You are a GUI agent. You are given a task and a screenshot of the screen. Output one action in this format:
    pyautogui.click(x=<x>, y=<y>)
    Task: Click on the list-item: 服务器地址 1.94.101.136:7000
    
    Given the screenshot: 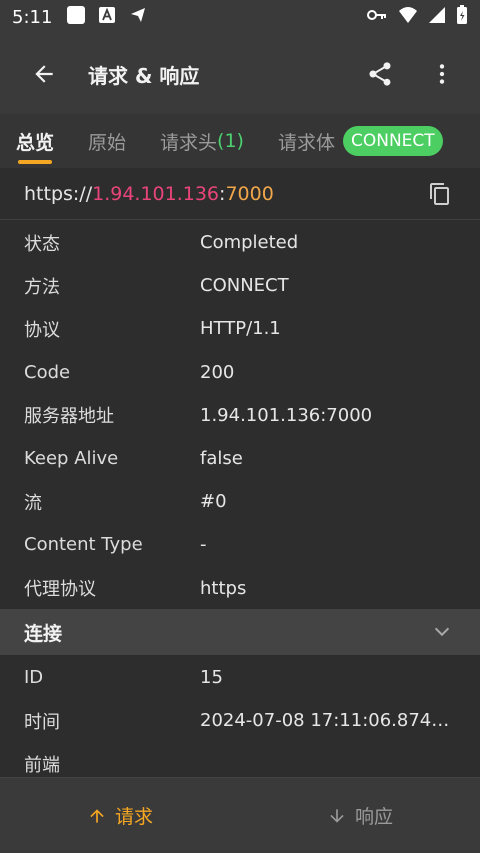 What is the action you would take?
    pyautogui.click(x=240, y=415)
    